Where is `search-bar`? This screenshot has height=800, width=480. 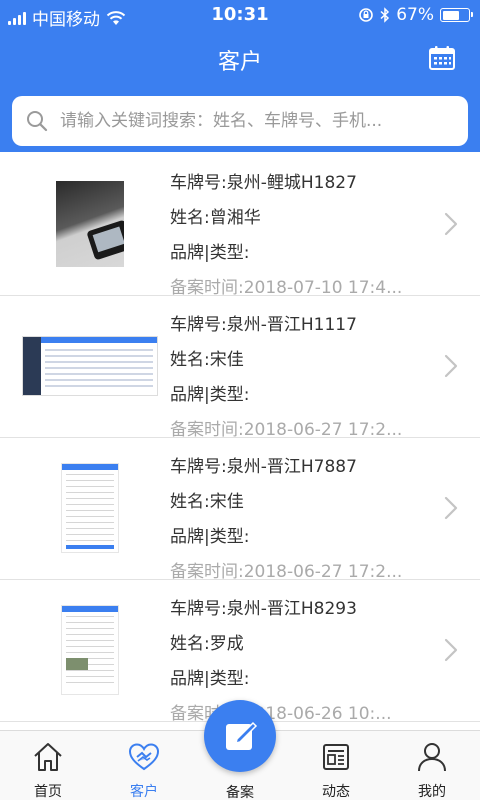
search-bar is located at coordinates (240, 121).